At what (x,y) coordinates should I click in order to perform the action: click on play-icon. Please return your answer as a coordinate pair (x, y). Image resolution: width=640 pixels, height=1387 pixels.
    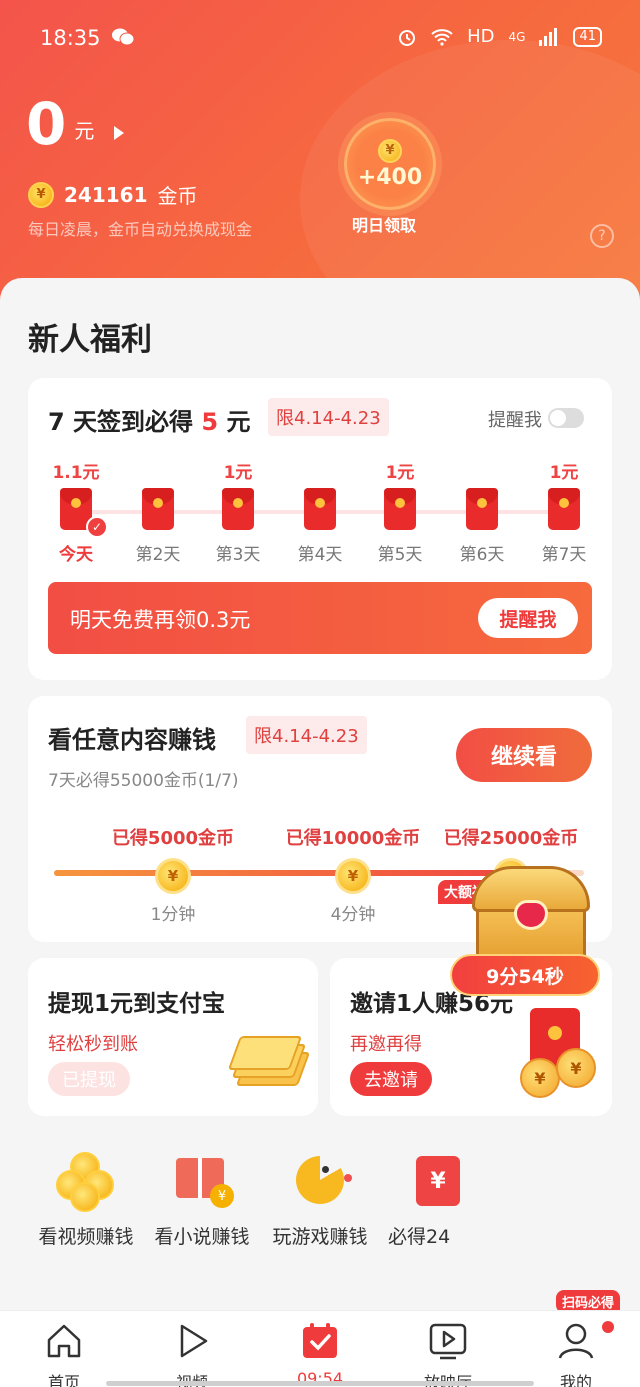
    Looking at the image, I should click on (194, 1341).